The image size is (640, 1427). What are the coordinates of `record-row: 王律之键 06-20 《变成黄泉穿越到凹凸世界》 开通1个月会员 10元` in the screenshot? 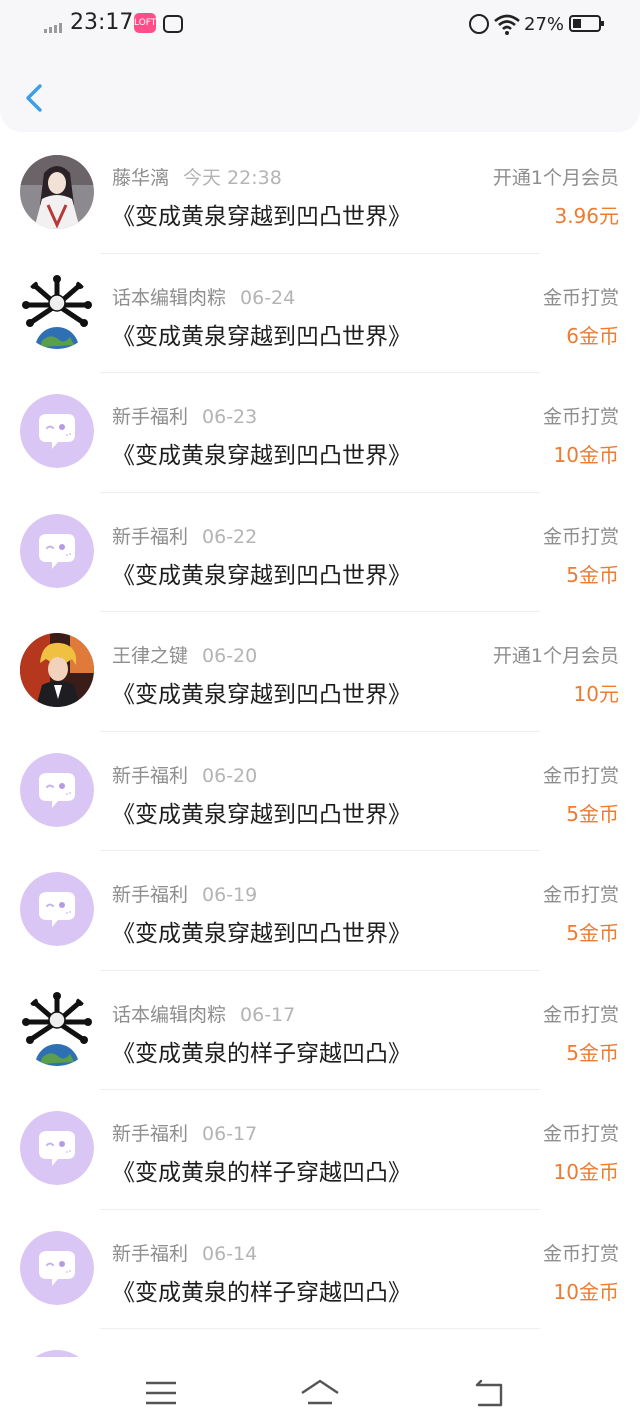 It's located at (320, 672).